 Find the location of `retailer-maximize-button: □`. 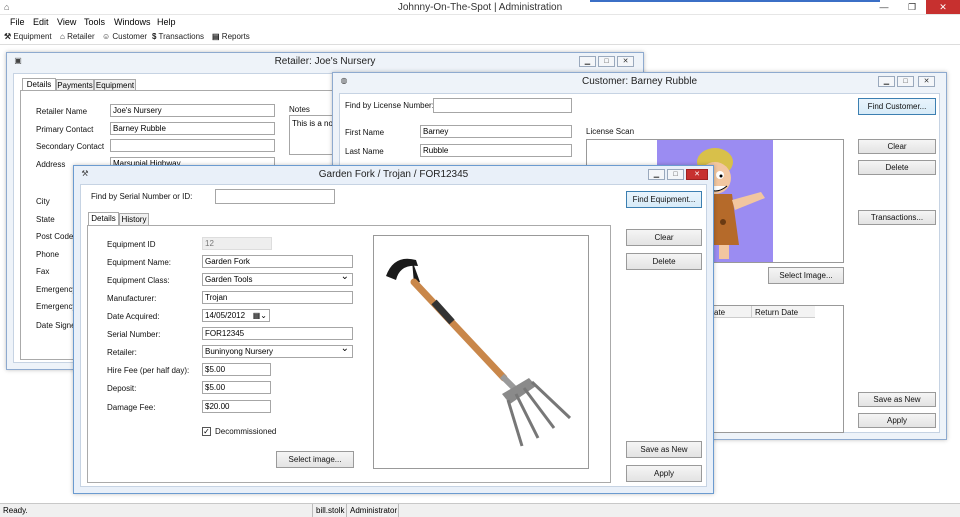

retailer-maximize-button: □ is located at coordinates (606, 61).